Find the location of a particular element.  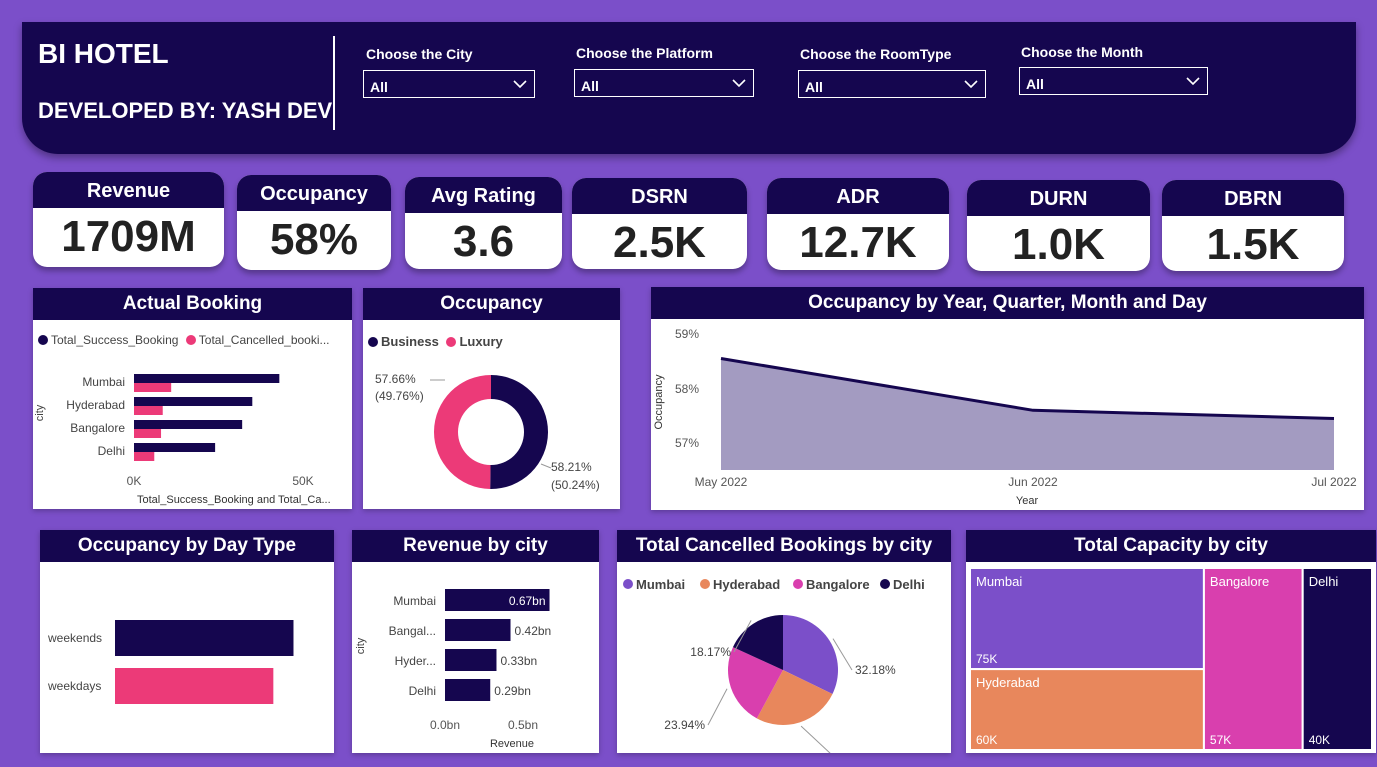

axis-title-x: Revenue is located at coordinates (512, 744).